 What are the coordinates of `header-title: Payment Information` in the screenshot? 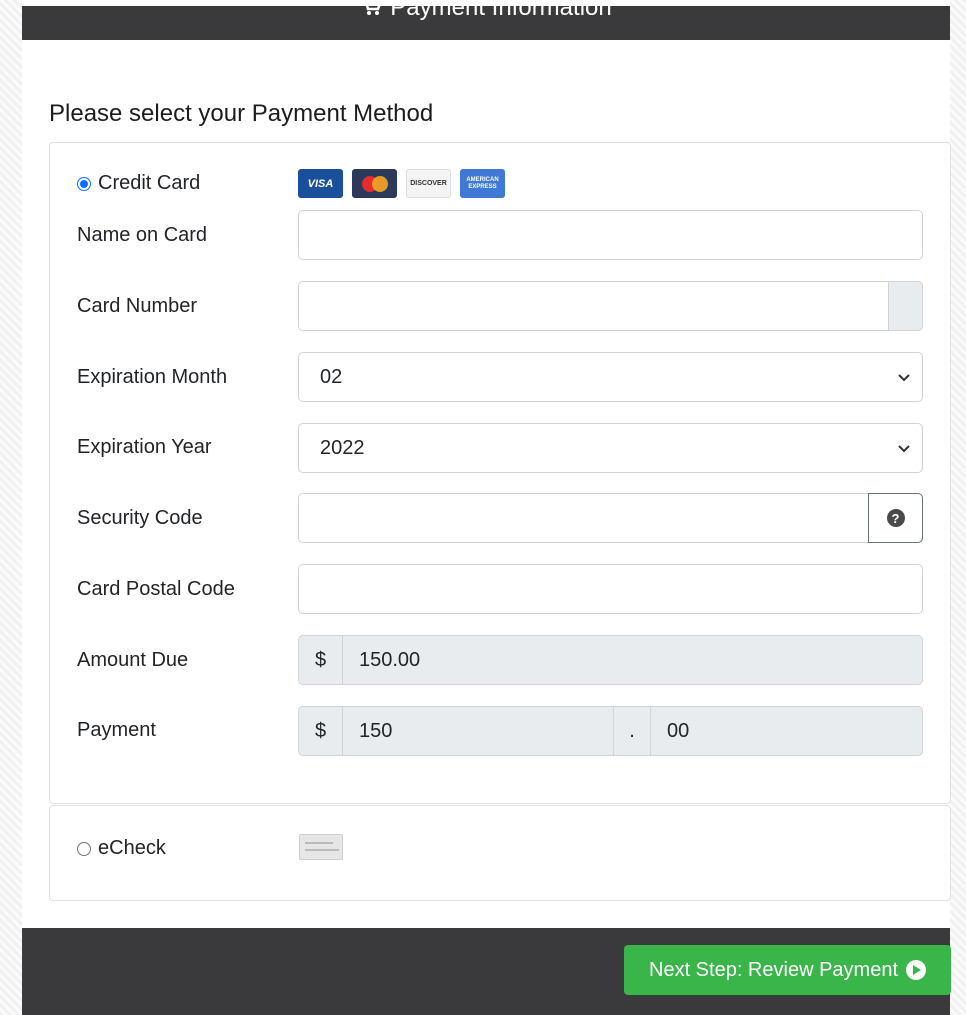 It's located at (486, 14).